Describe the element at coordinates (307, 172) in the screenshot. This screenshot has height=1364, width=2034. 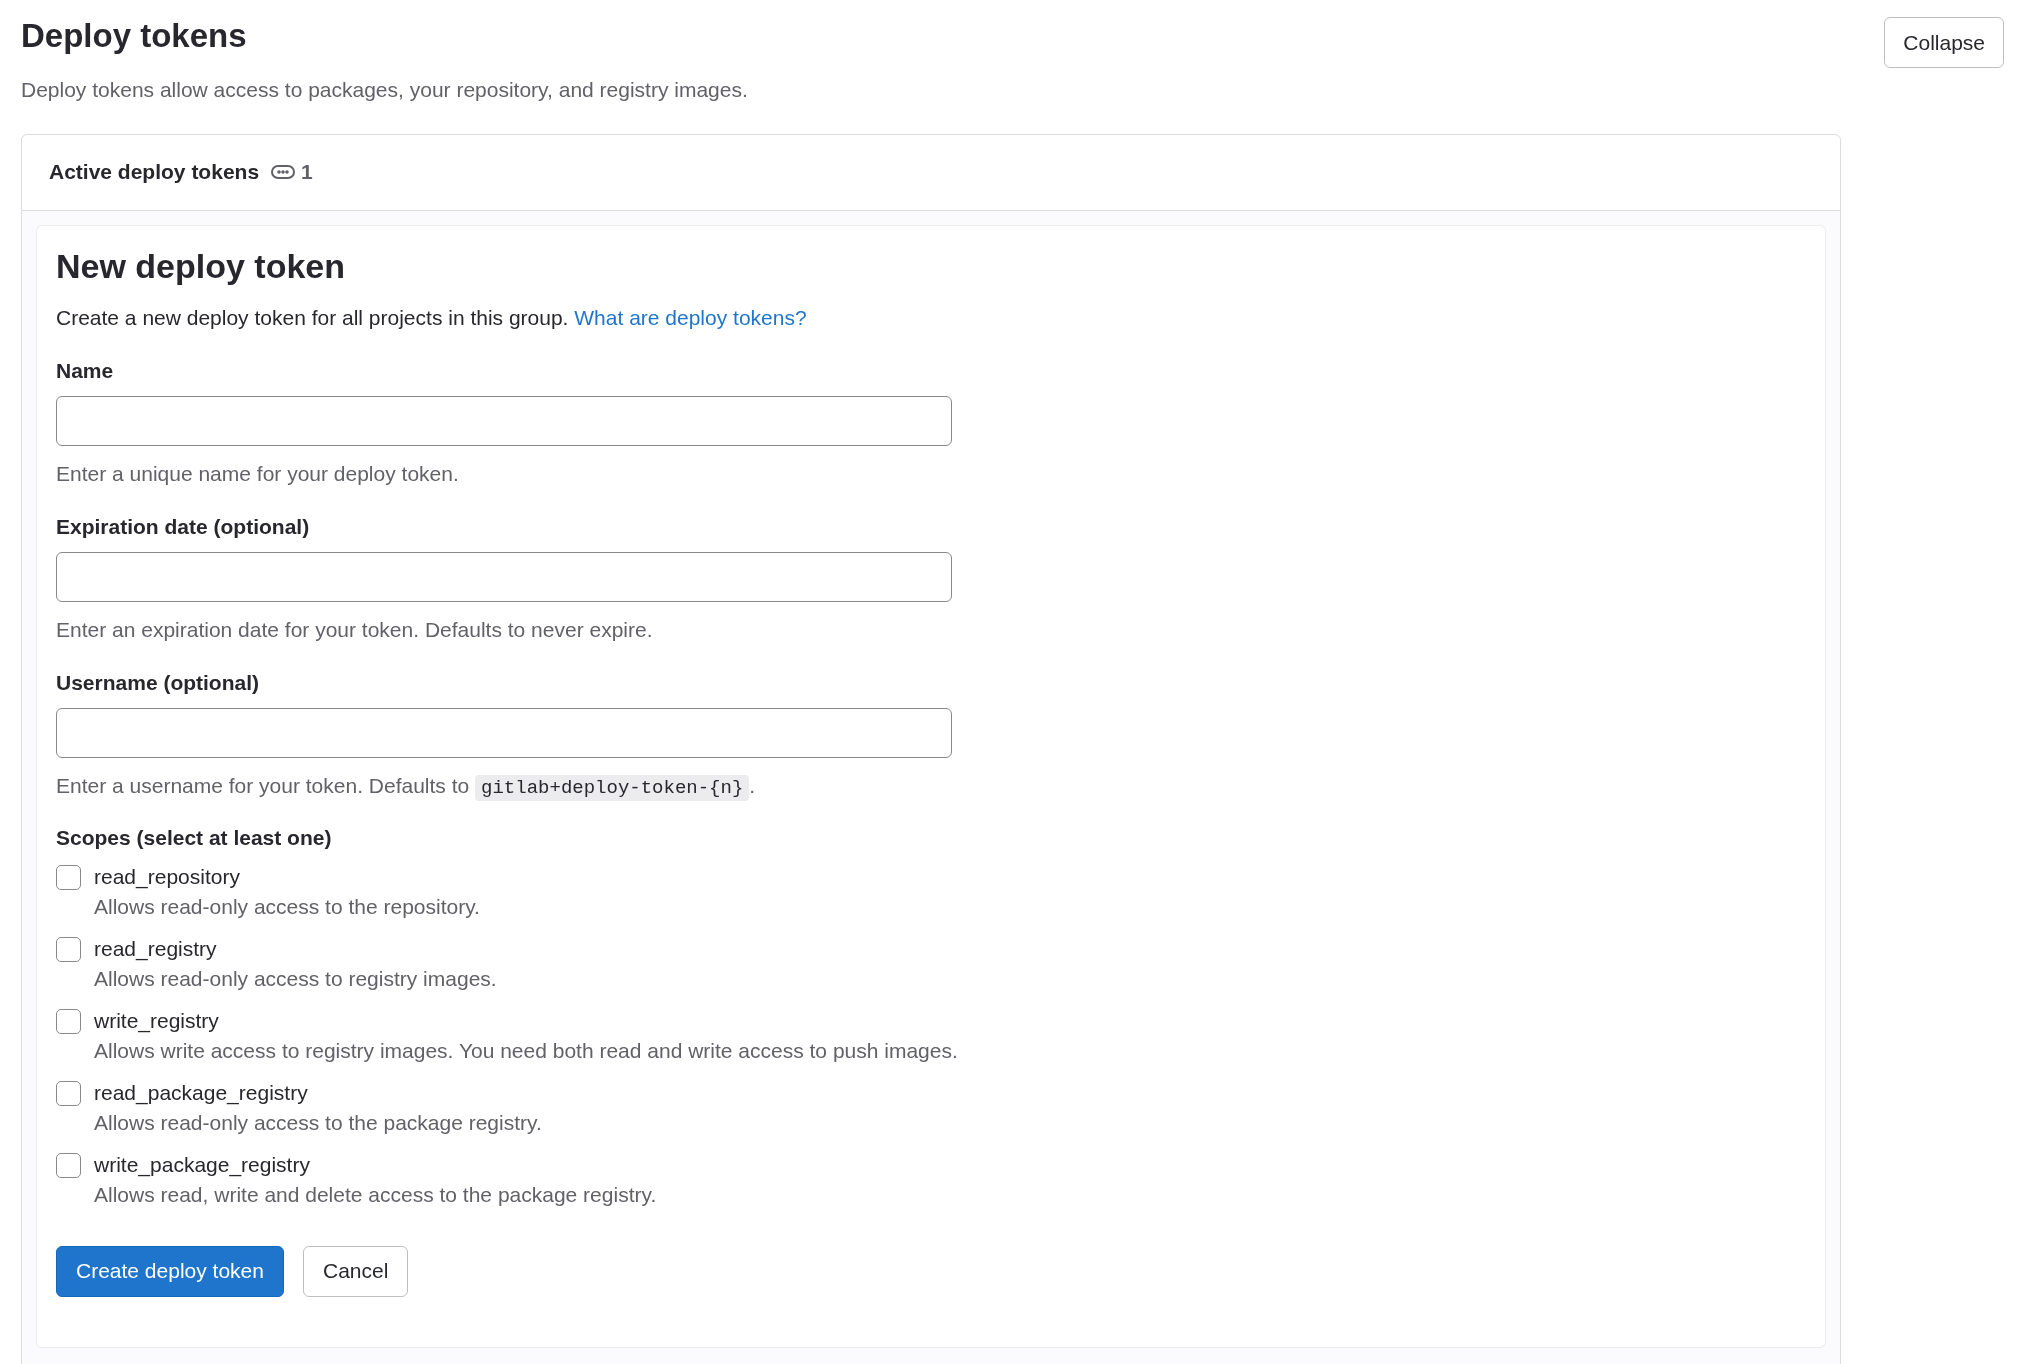
I see `token-count: 1` at that location.